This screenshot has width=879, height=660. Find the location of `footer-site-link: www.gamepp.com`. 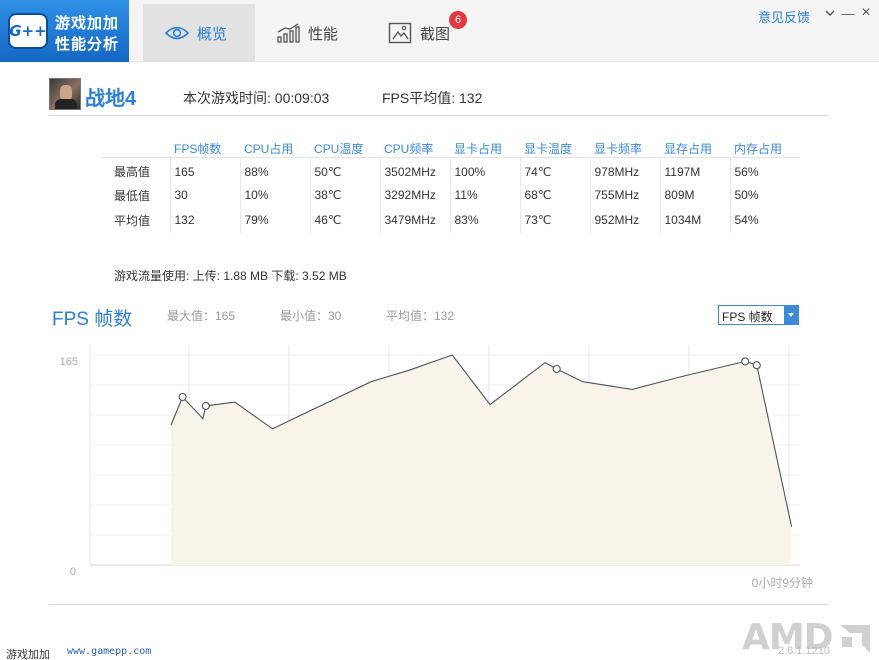

footer-site-link: www.gamepp.com is located at coordinates (109, 651).